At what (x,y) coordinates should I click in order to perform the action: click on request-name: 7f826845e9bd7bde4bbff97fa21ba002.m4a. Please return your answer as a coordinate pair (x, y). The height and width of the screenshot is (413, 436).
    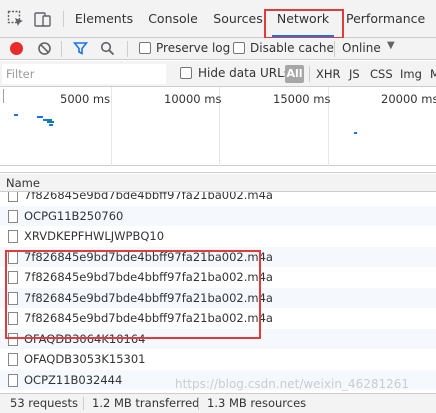
    Looking at the image, I should click on (148, 197).